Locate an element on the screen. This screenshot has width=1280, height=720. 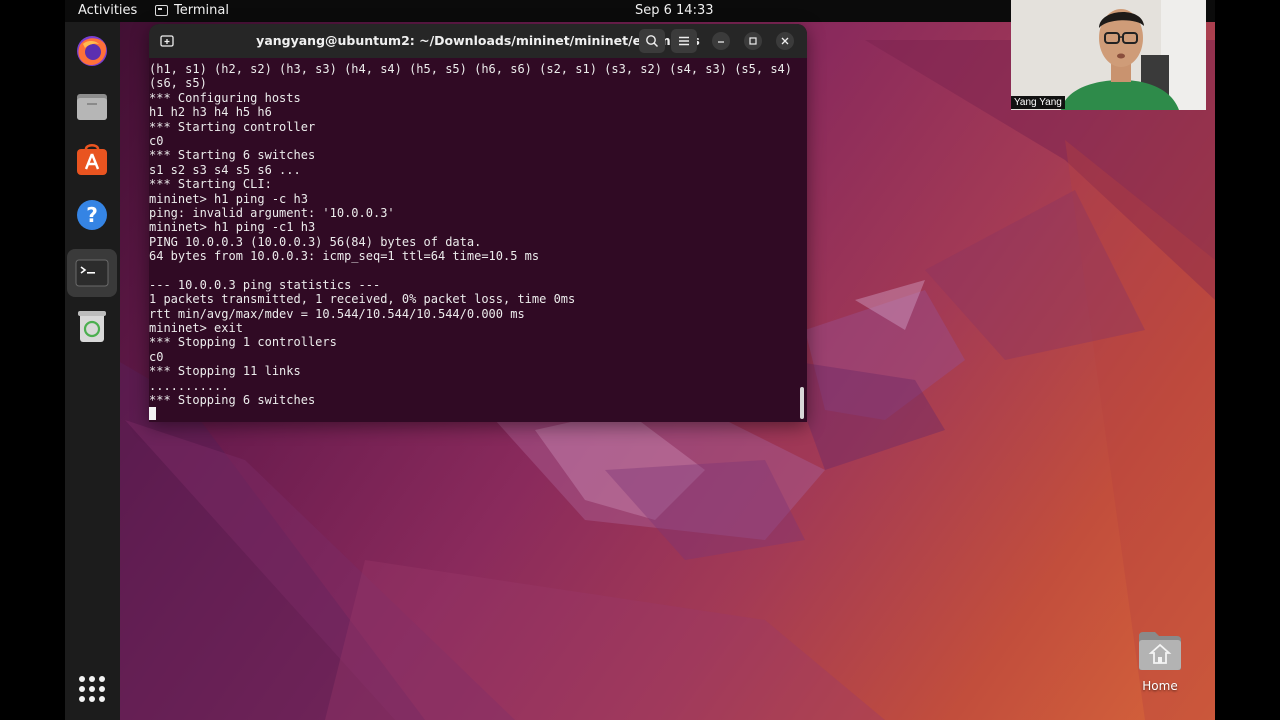
dock: ? is located at coordinates (92, 371).